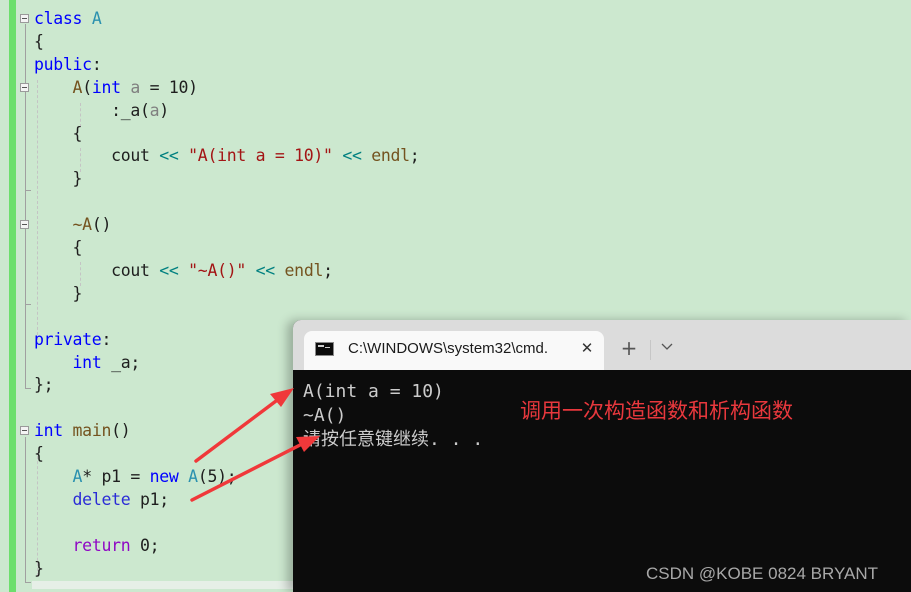 The image size is (911, 592). Describe the element at coordinates (92, 431) in the screenshot. I see `code-token: main` at that location.